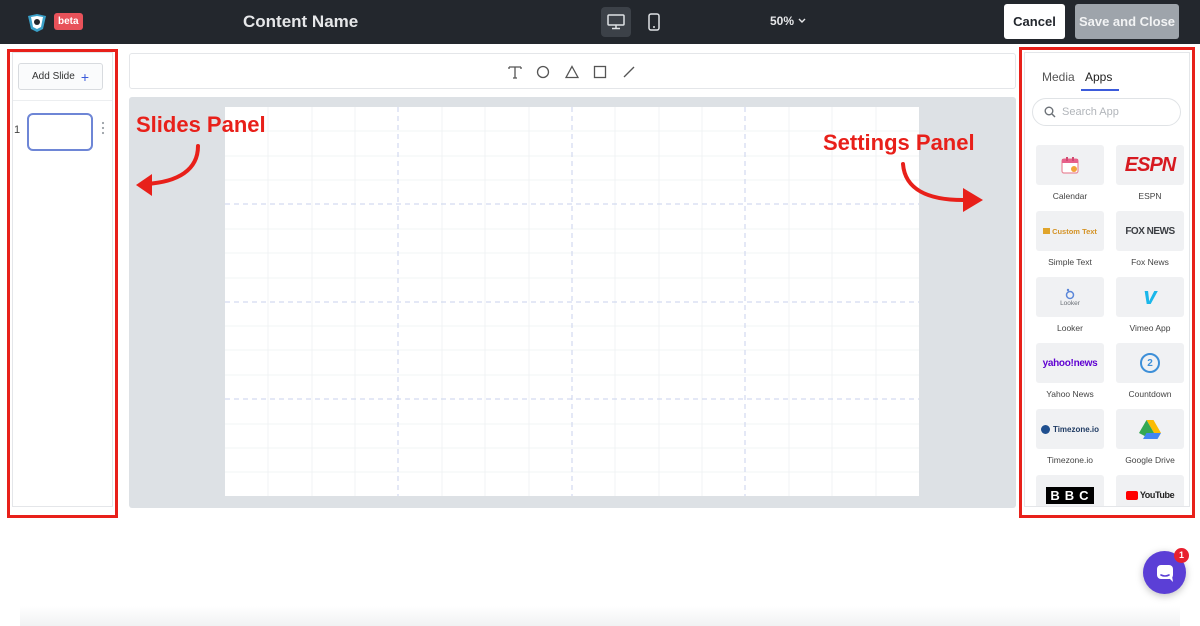  I want to click on notification-badge: 1, so click(1181, 555).